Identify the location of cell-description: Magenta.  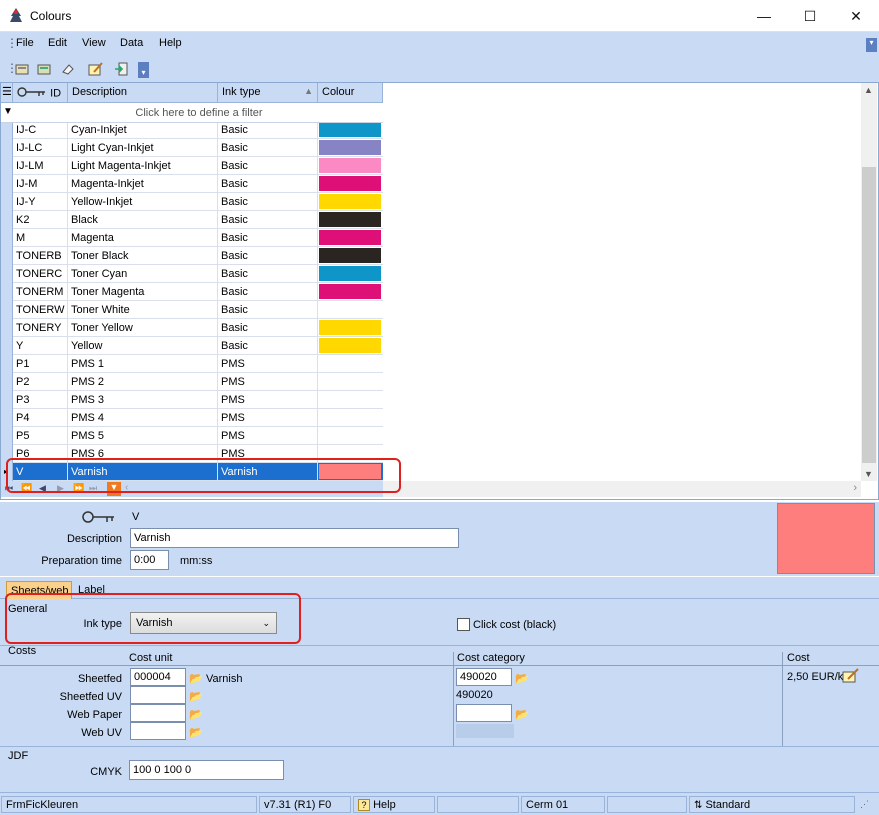
(143, 238).